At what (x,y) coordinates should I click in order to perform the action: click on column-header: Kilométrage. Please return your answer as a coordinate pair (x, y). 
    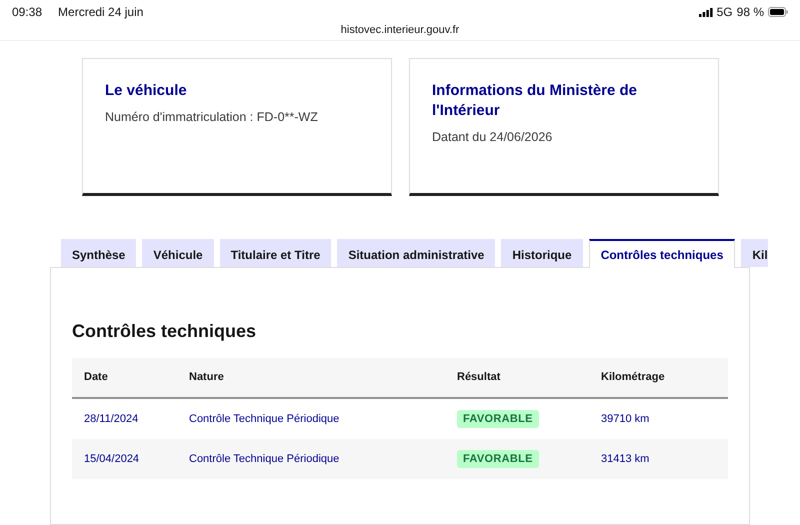
    Looking at the image, I should click on (633, 378).